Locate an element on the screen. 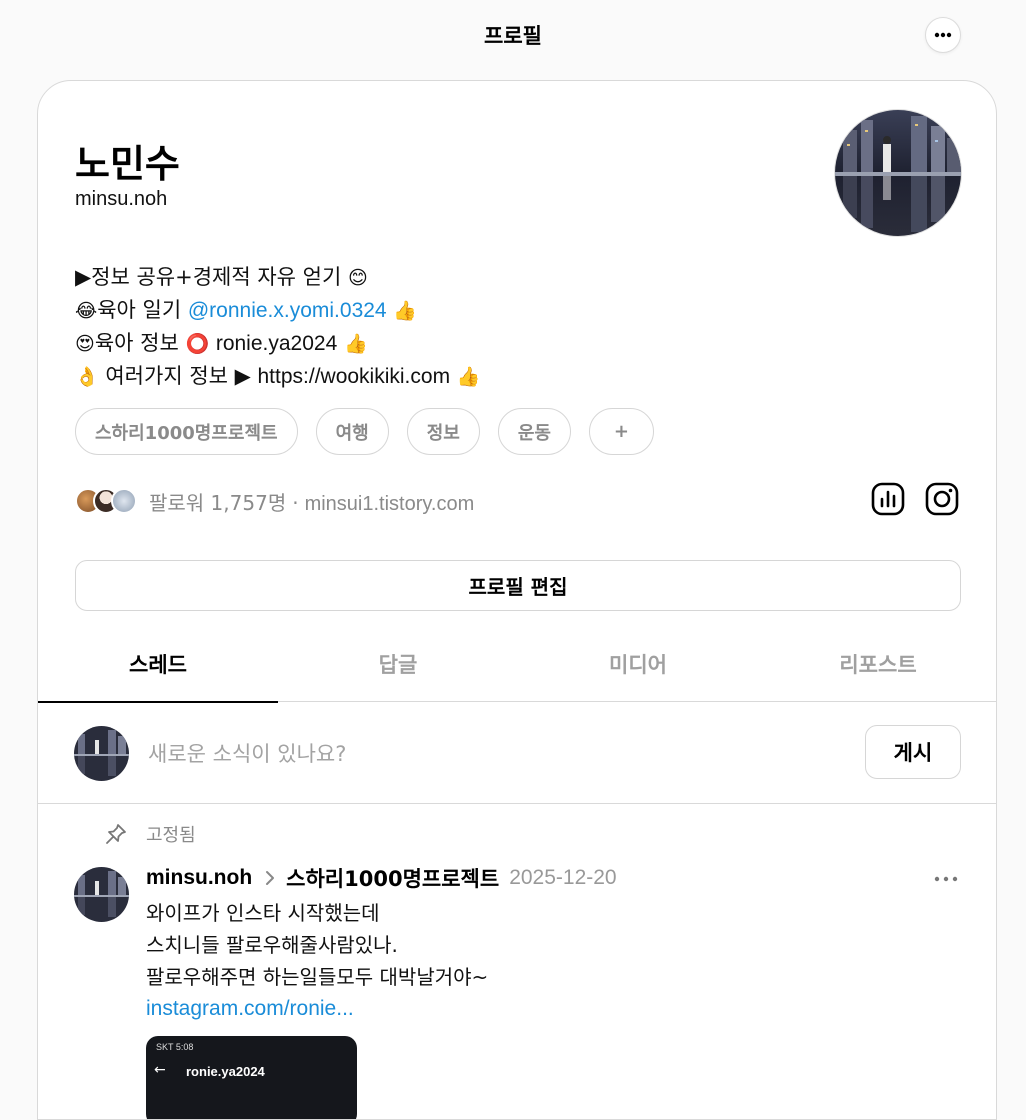 This screenshot has height=1120, width=1026. back-arrow-icon: ← is located at coordinates (160, 1070).